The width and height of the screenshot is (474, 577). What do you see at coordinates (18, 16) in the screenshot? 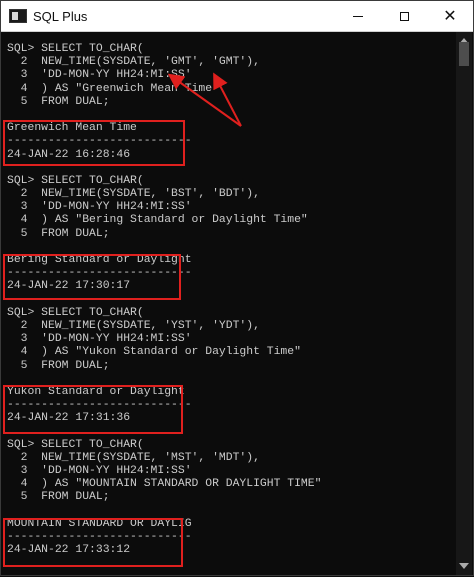
I see `console-app-icon` at bounding box center [18, 16].